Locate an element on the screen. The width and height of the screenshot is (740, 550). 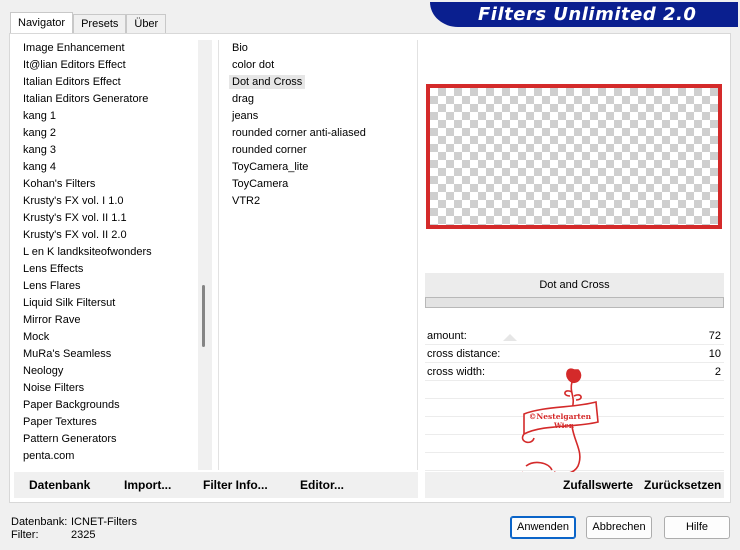
category-item: kang 1 is located at coordinates (113, 116).